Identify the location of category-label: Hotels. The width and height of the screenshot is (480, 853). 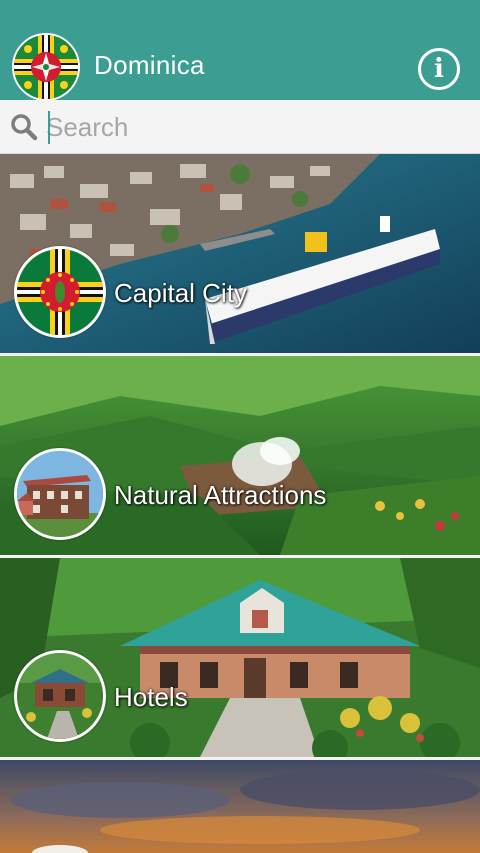
(151, 697).